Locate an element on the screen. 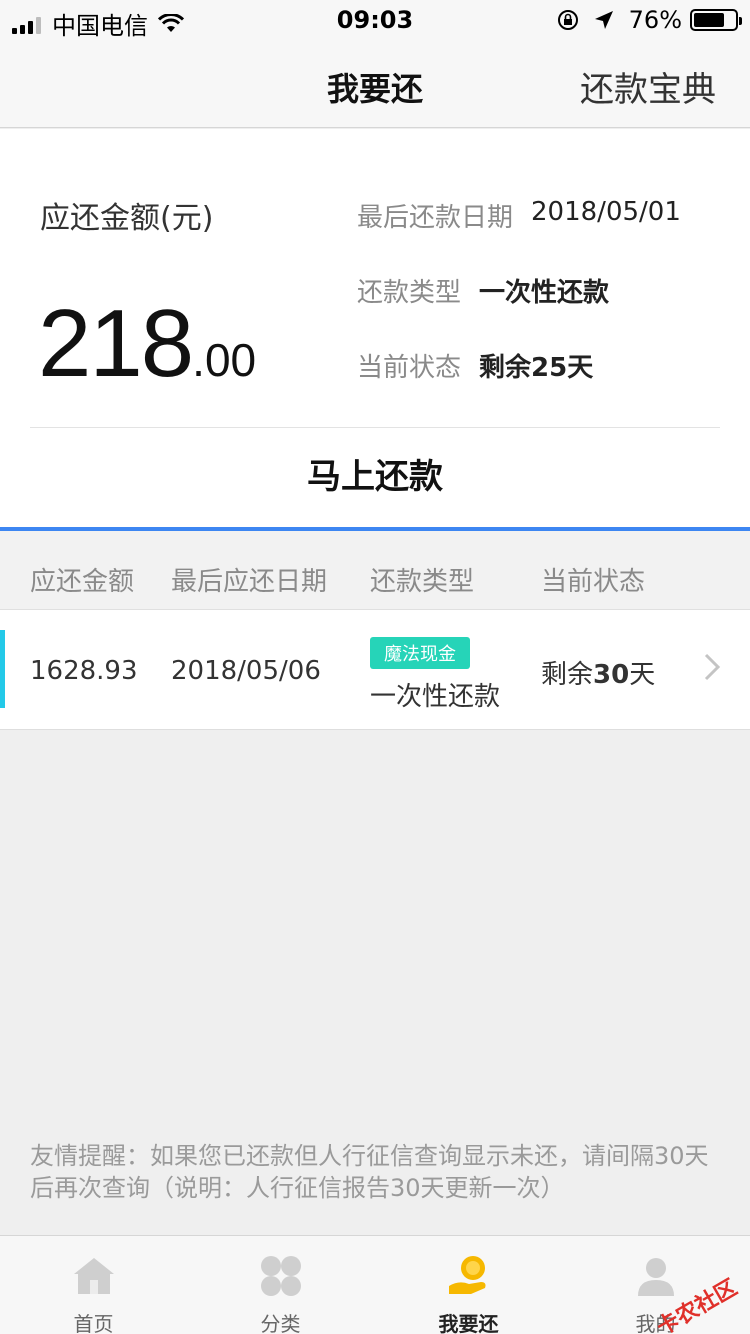  amount-due-label: 应还金额(元) is located at coordinates (127, 218).